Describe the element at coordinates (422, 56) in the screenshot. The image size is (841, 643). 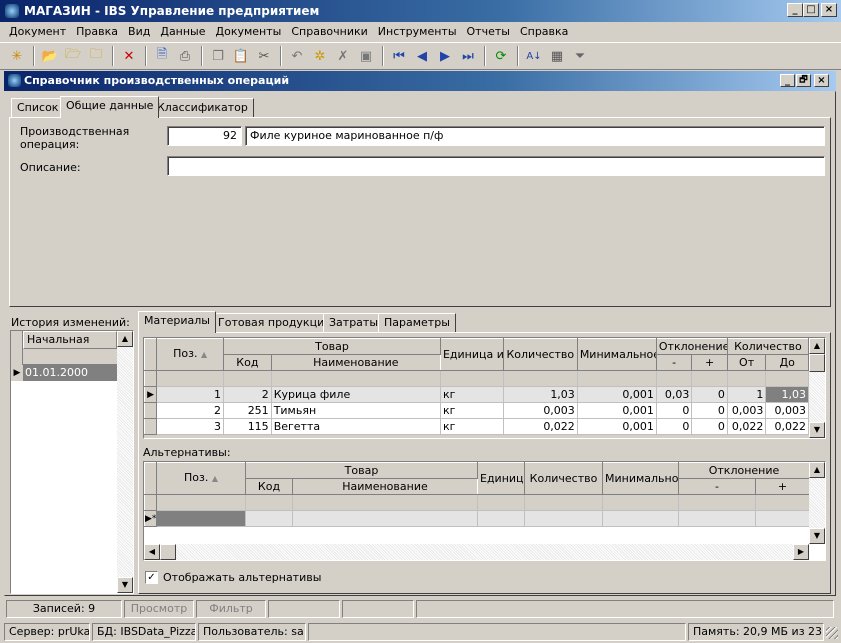
I see `prev-icon: ◀` at that location.